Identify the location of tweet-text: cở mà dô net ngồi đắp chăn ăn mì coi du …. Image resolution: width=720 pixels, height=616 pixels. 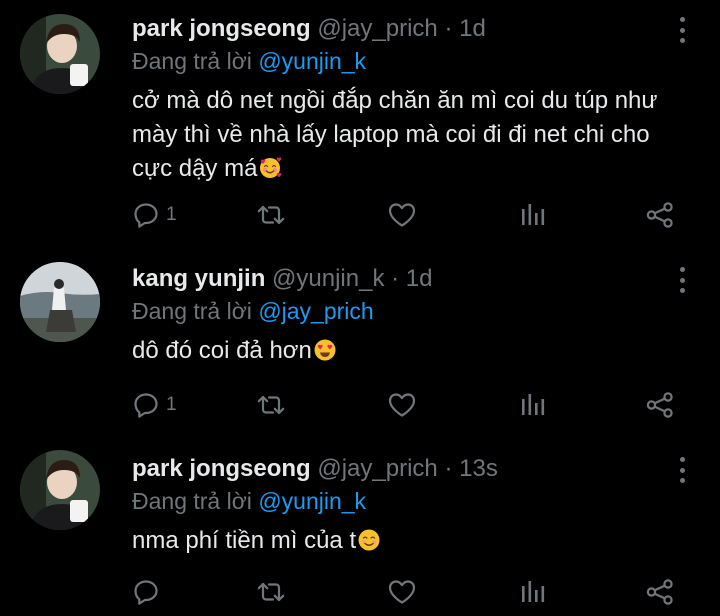
(398, 135).